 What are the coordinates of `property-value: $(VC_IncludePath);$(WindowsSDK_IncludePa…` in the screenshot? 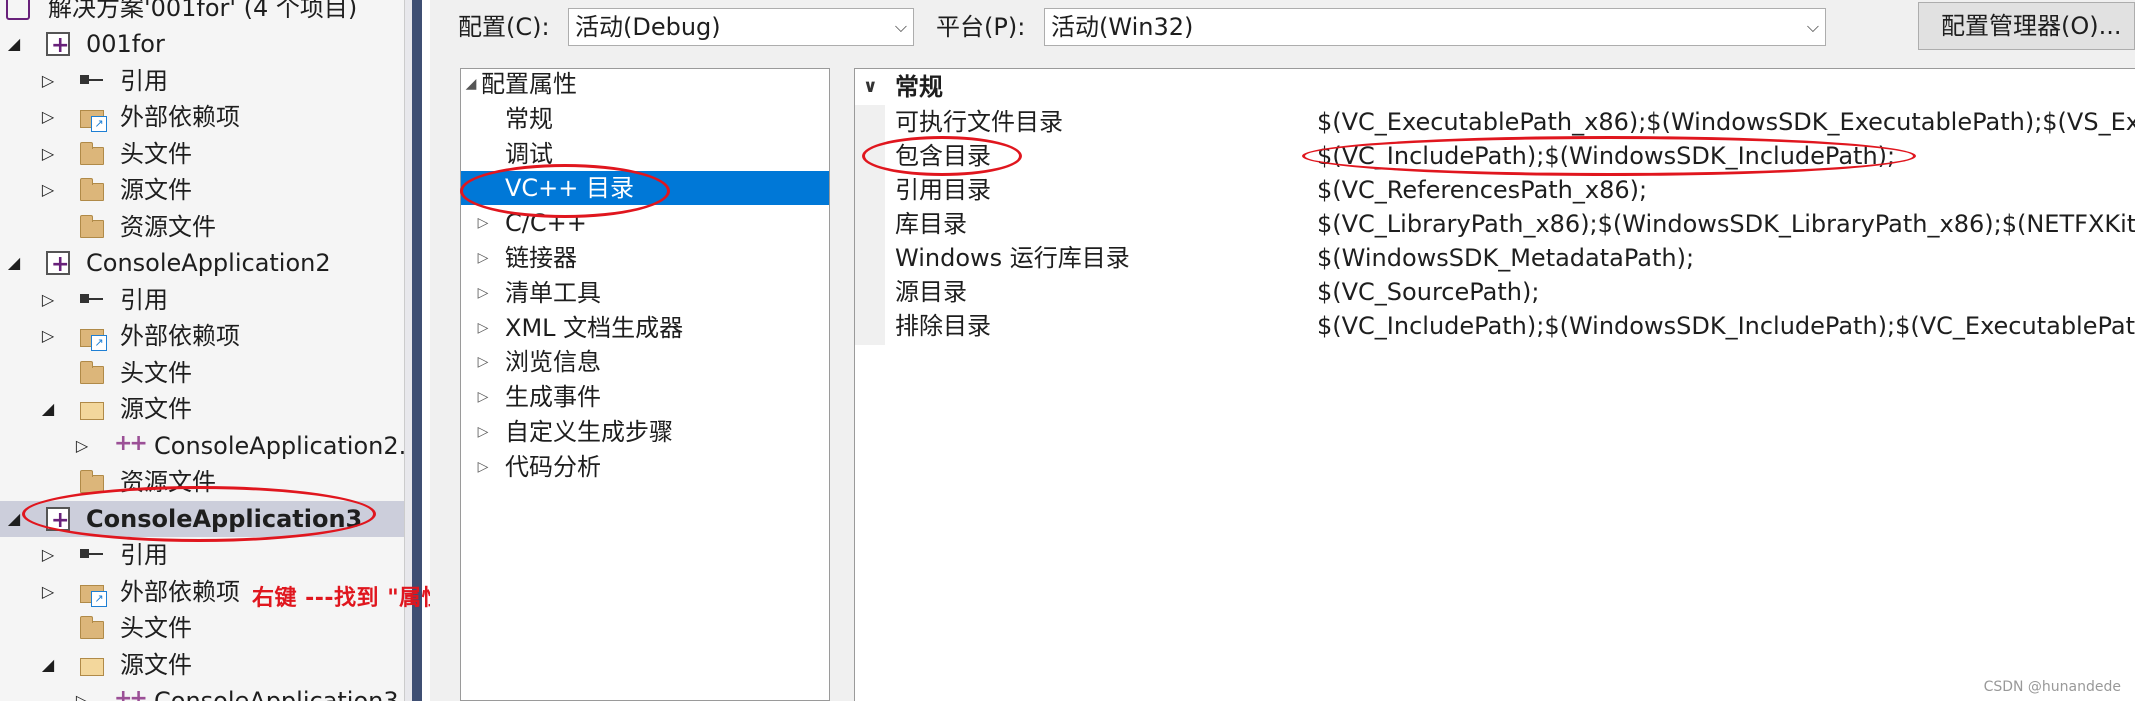 It's located at (1726, 326).